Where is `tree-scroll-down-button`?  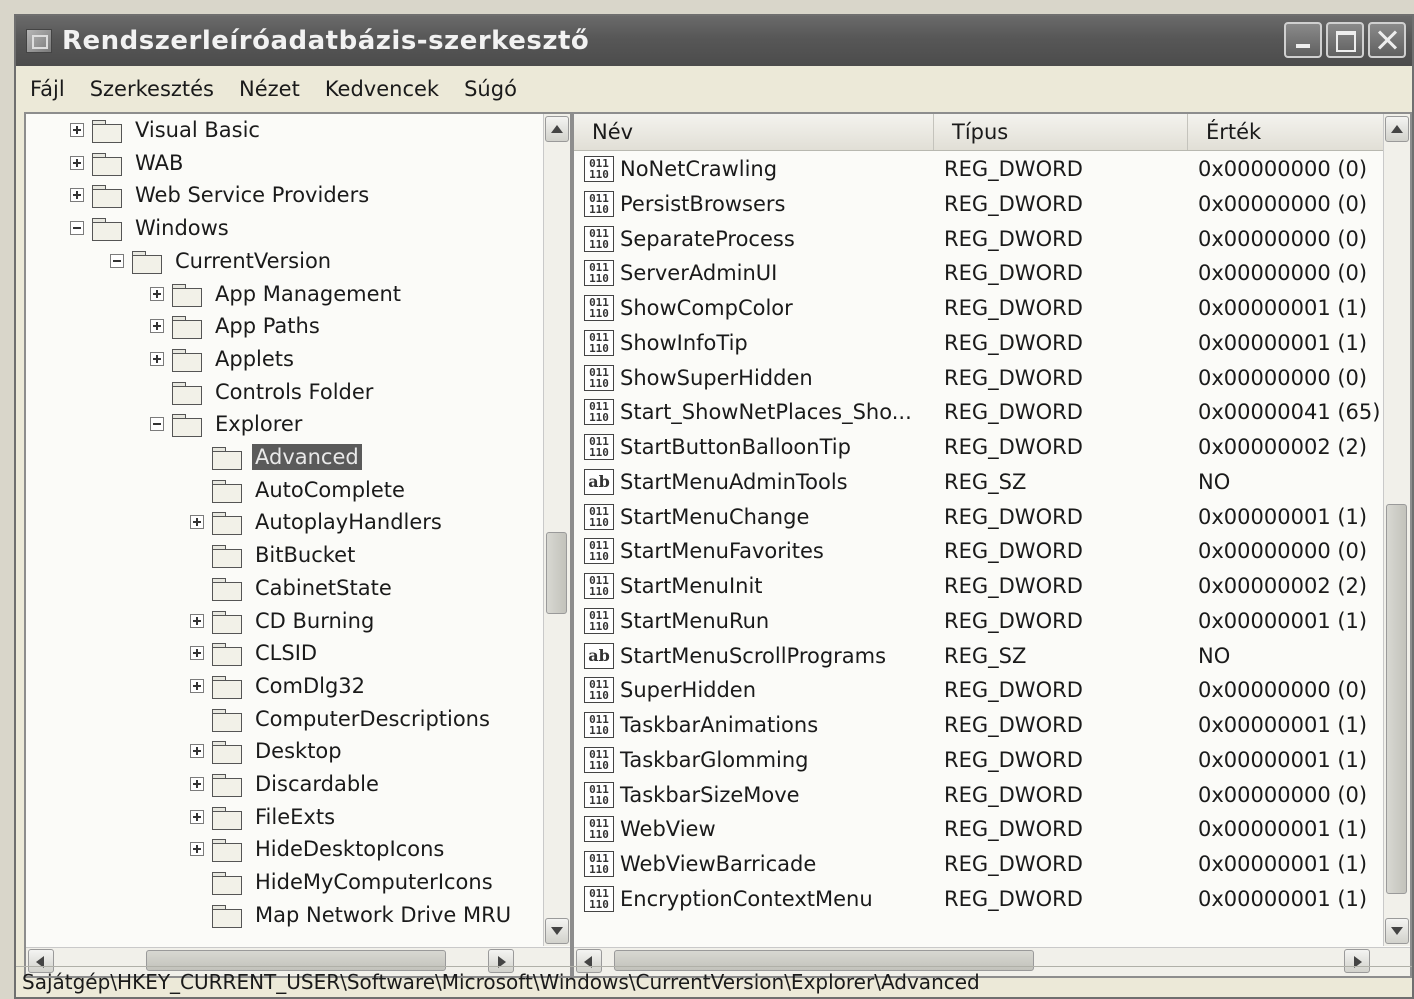 tree-scroll-down-button is located at coordinates (557, 931).